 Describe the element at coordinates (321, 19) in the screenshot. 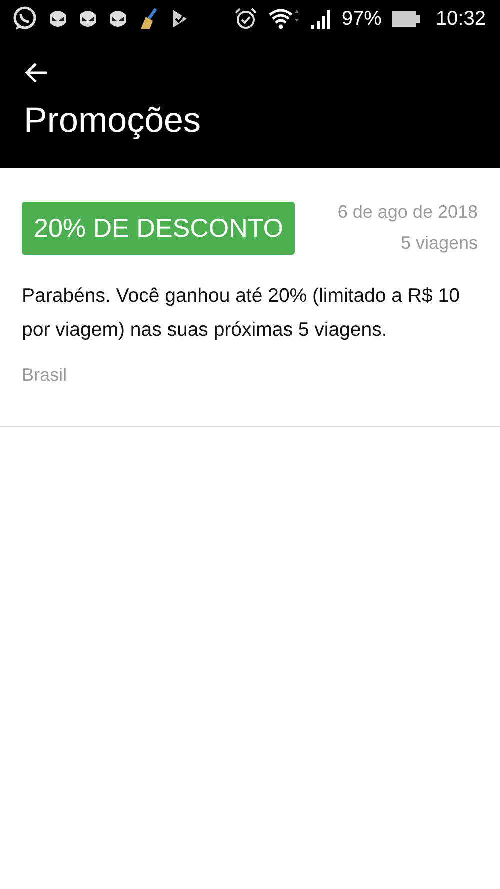

I see `signal-icon` at that location.